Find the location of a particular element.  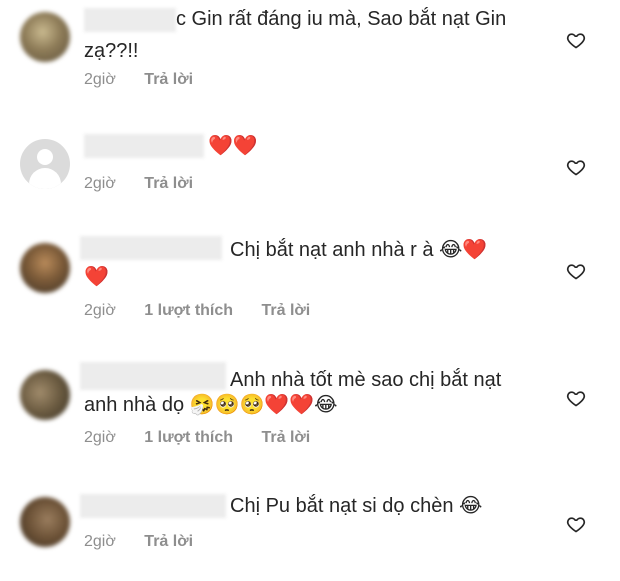

avatar-head-shape is located at coordinates (45, 157).